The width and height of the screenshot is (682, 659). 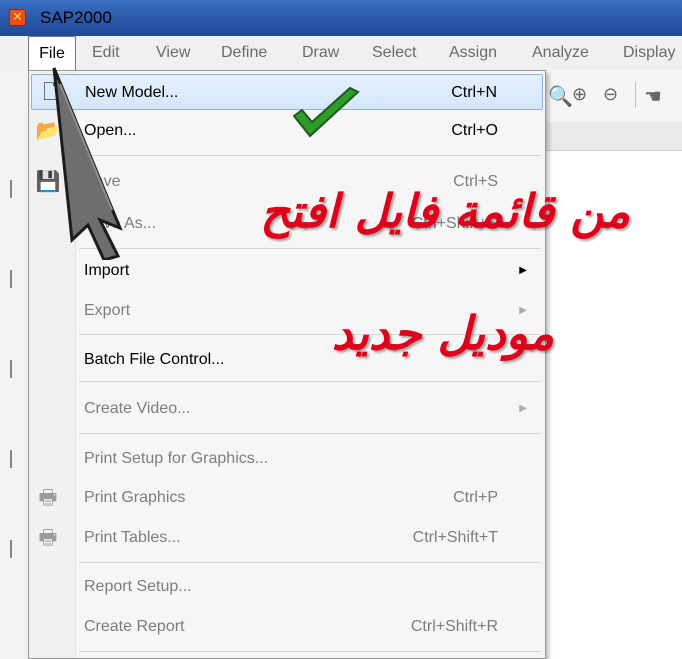 I want to click on annotation-line-2: موديل جديد, so click(x=442, y=333).